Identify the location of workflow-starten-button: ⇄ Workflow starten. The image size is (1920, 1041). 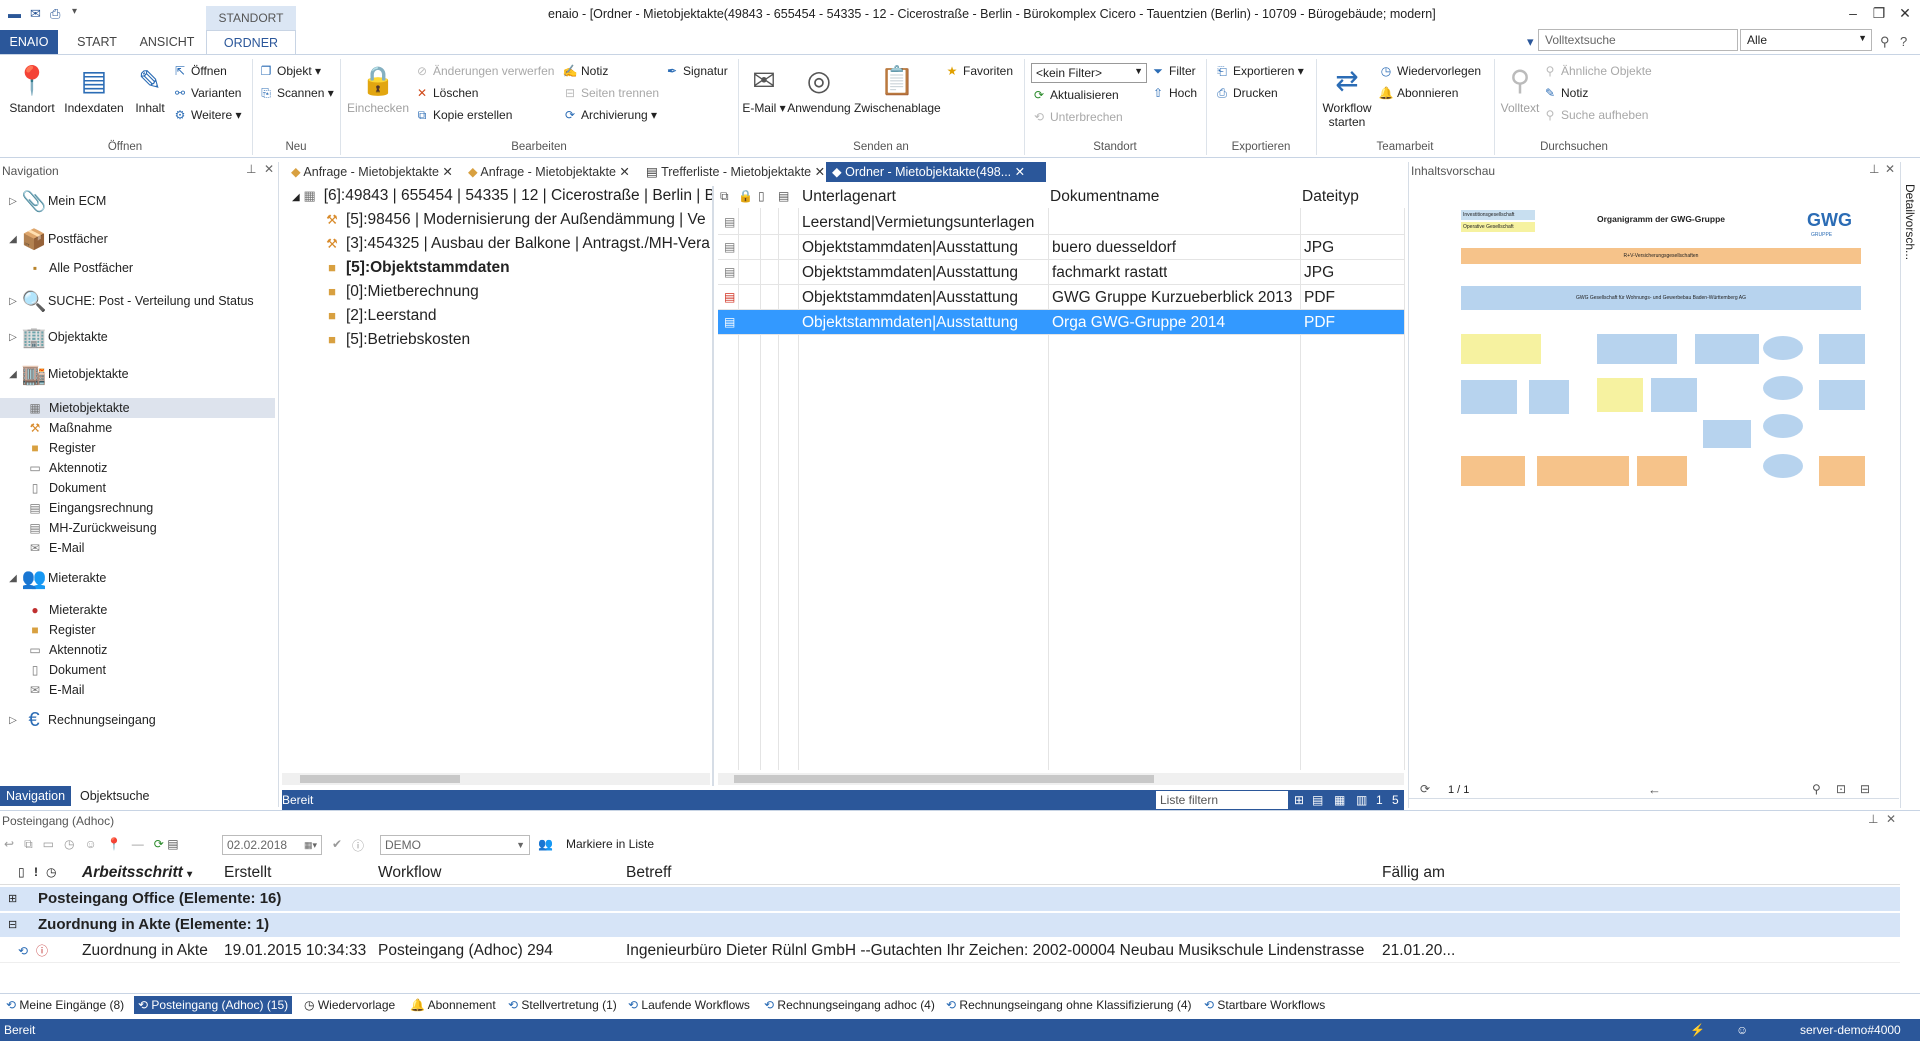
(1347, 96).